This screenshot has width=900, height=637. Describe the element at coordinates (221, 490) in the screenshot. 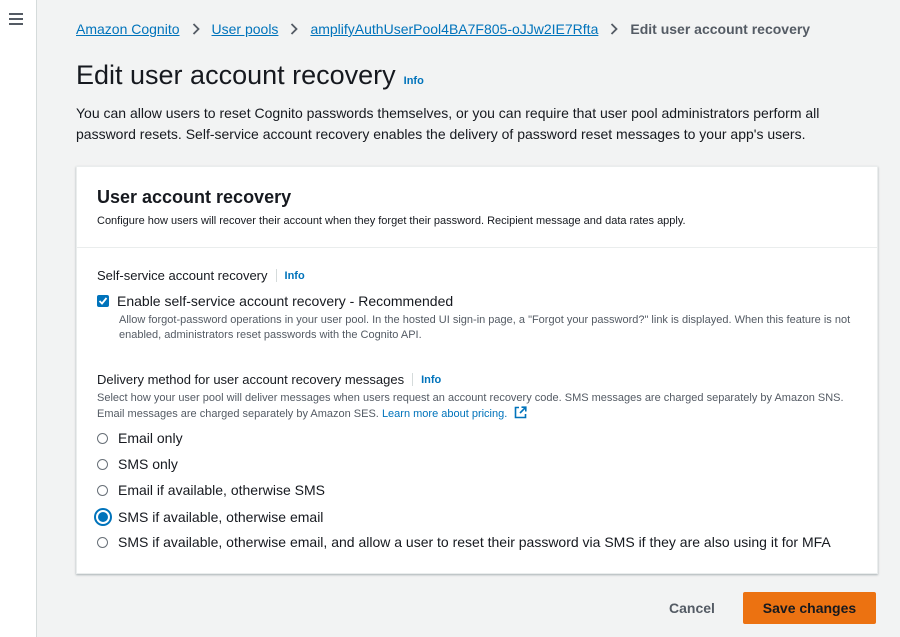

I see `radio-label: Email if available, otherwise SMS` at that location.